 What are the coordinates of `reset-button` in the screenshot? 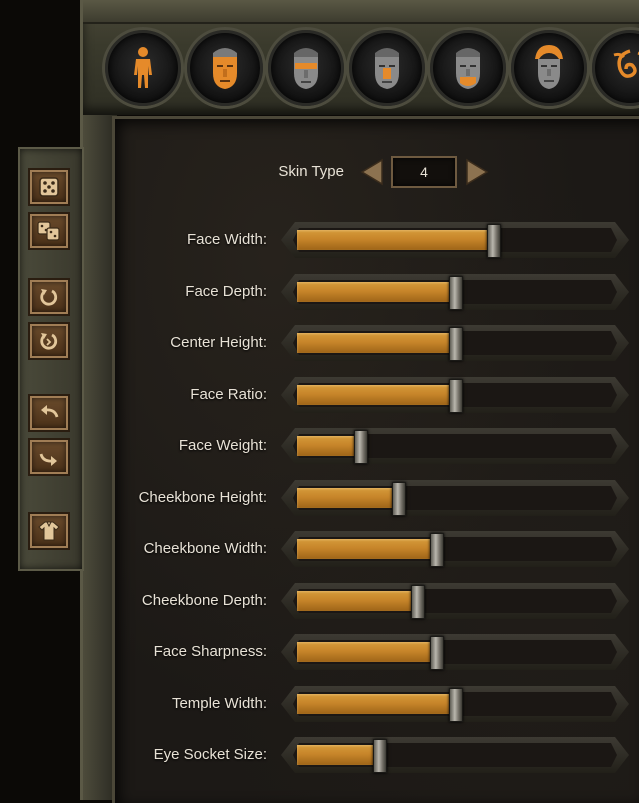 It's located at (49, 297).